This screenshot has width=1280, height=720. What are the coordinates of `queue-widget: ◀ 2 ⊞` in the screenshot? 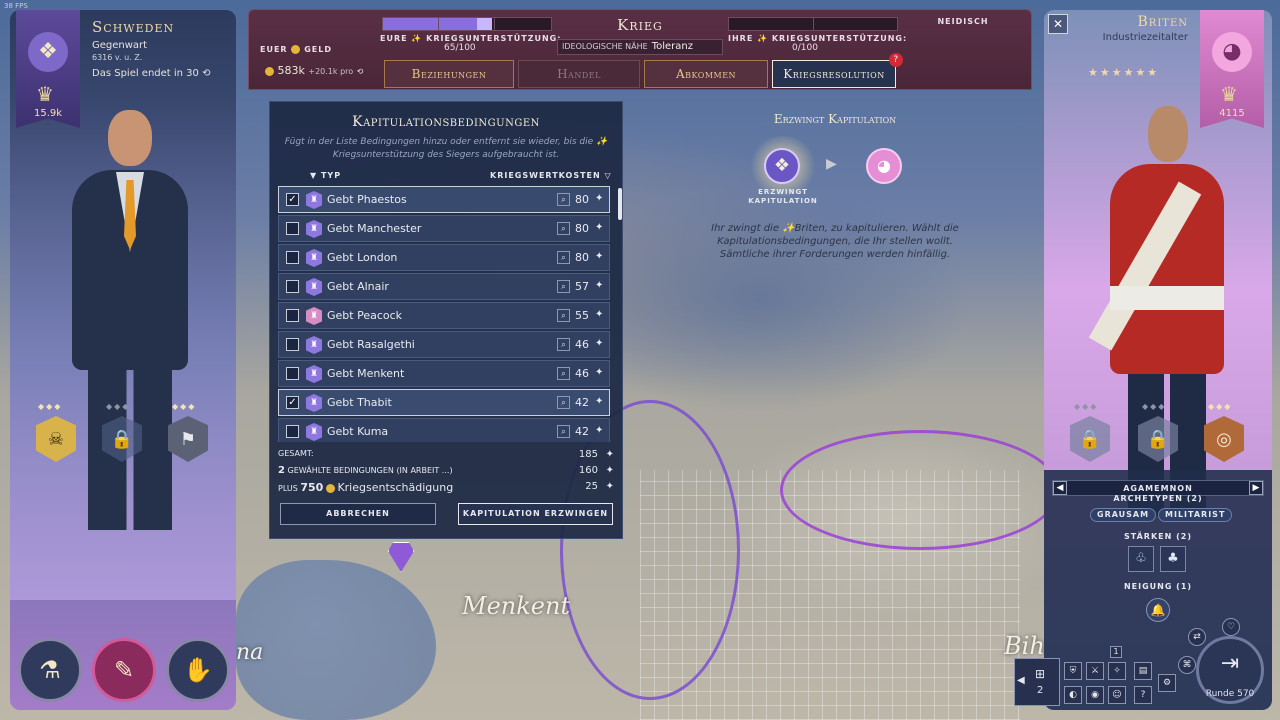 It's located at (1037, 682).